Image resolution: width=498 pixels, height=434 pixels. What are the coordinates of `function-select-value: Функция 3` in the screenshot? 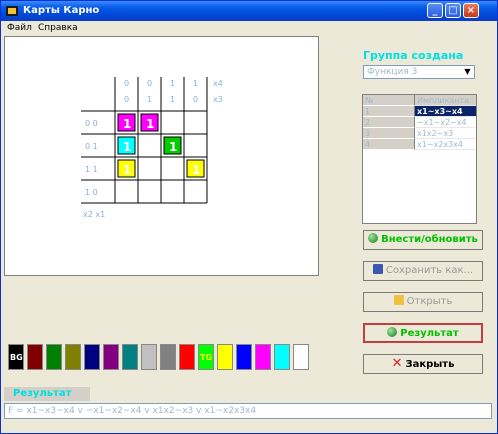 It's located at (392, 72).